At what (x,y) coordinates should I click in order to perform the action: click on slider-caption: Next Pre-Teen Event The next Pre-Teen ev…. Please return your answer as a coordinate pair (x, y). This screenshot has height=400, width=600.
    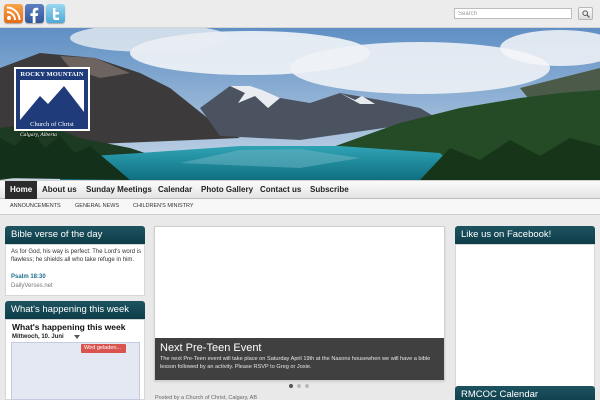
    Looking at the image, I should click on (299, 359).